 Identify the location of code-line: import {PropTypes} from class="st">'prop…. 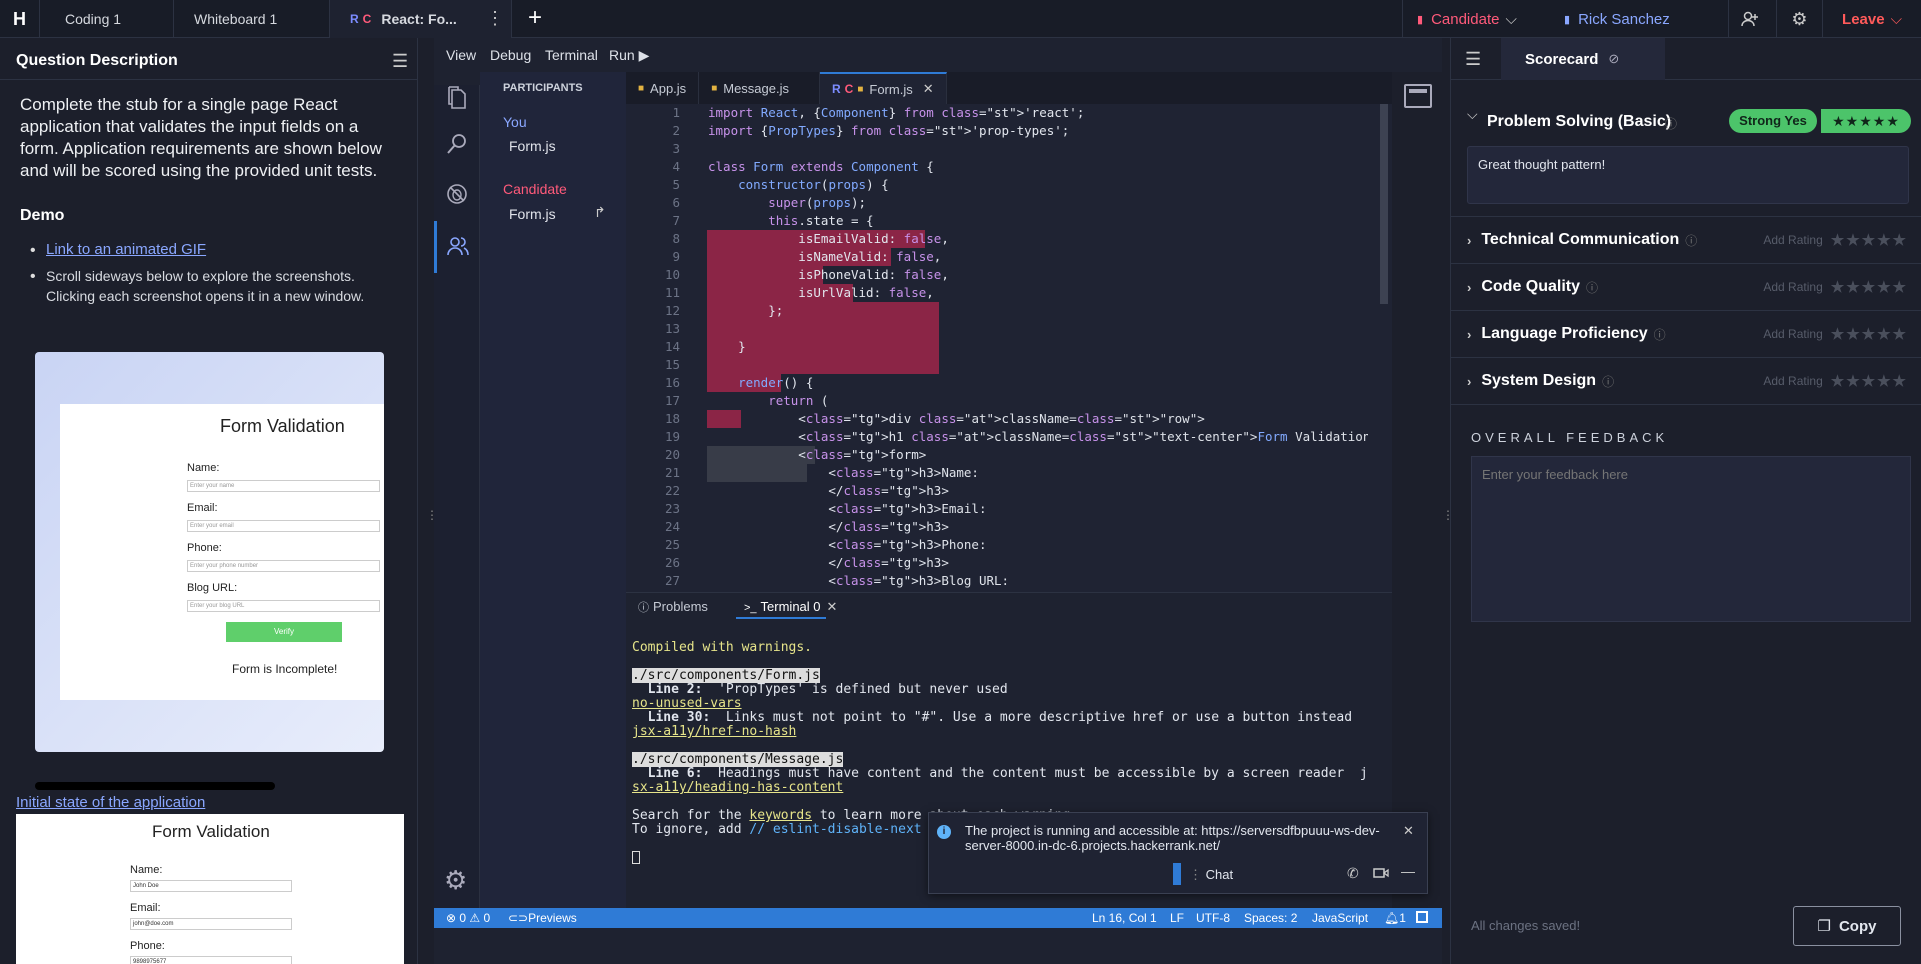
(1038, 131).